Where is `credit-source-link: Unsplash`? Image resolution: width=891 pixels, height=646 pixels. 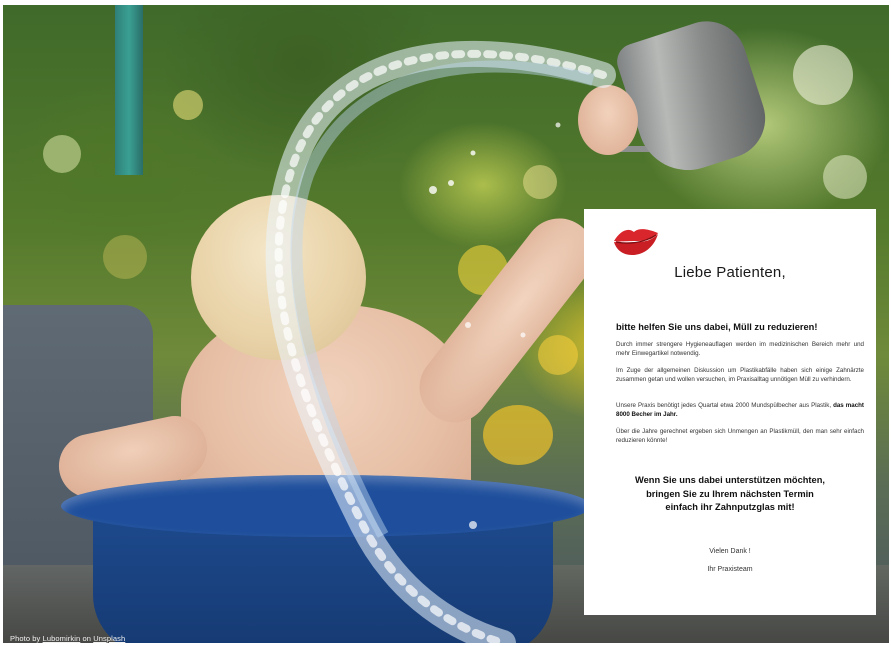
credit-source-link: Unsplash is located at coordinates (109, 638).